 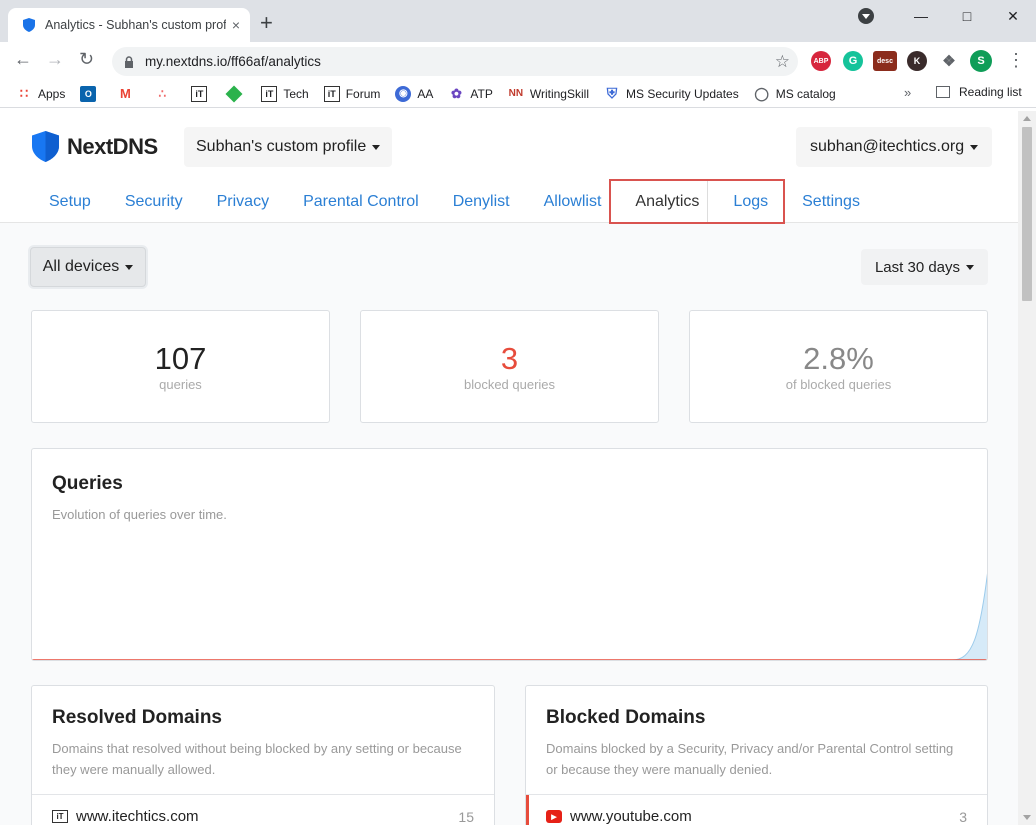 I want to click on shield-icon: ⛨, so click(x=612, y=93).